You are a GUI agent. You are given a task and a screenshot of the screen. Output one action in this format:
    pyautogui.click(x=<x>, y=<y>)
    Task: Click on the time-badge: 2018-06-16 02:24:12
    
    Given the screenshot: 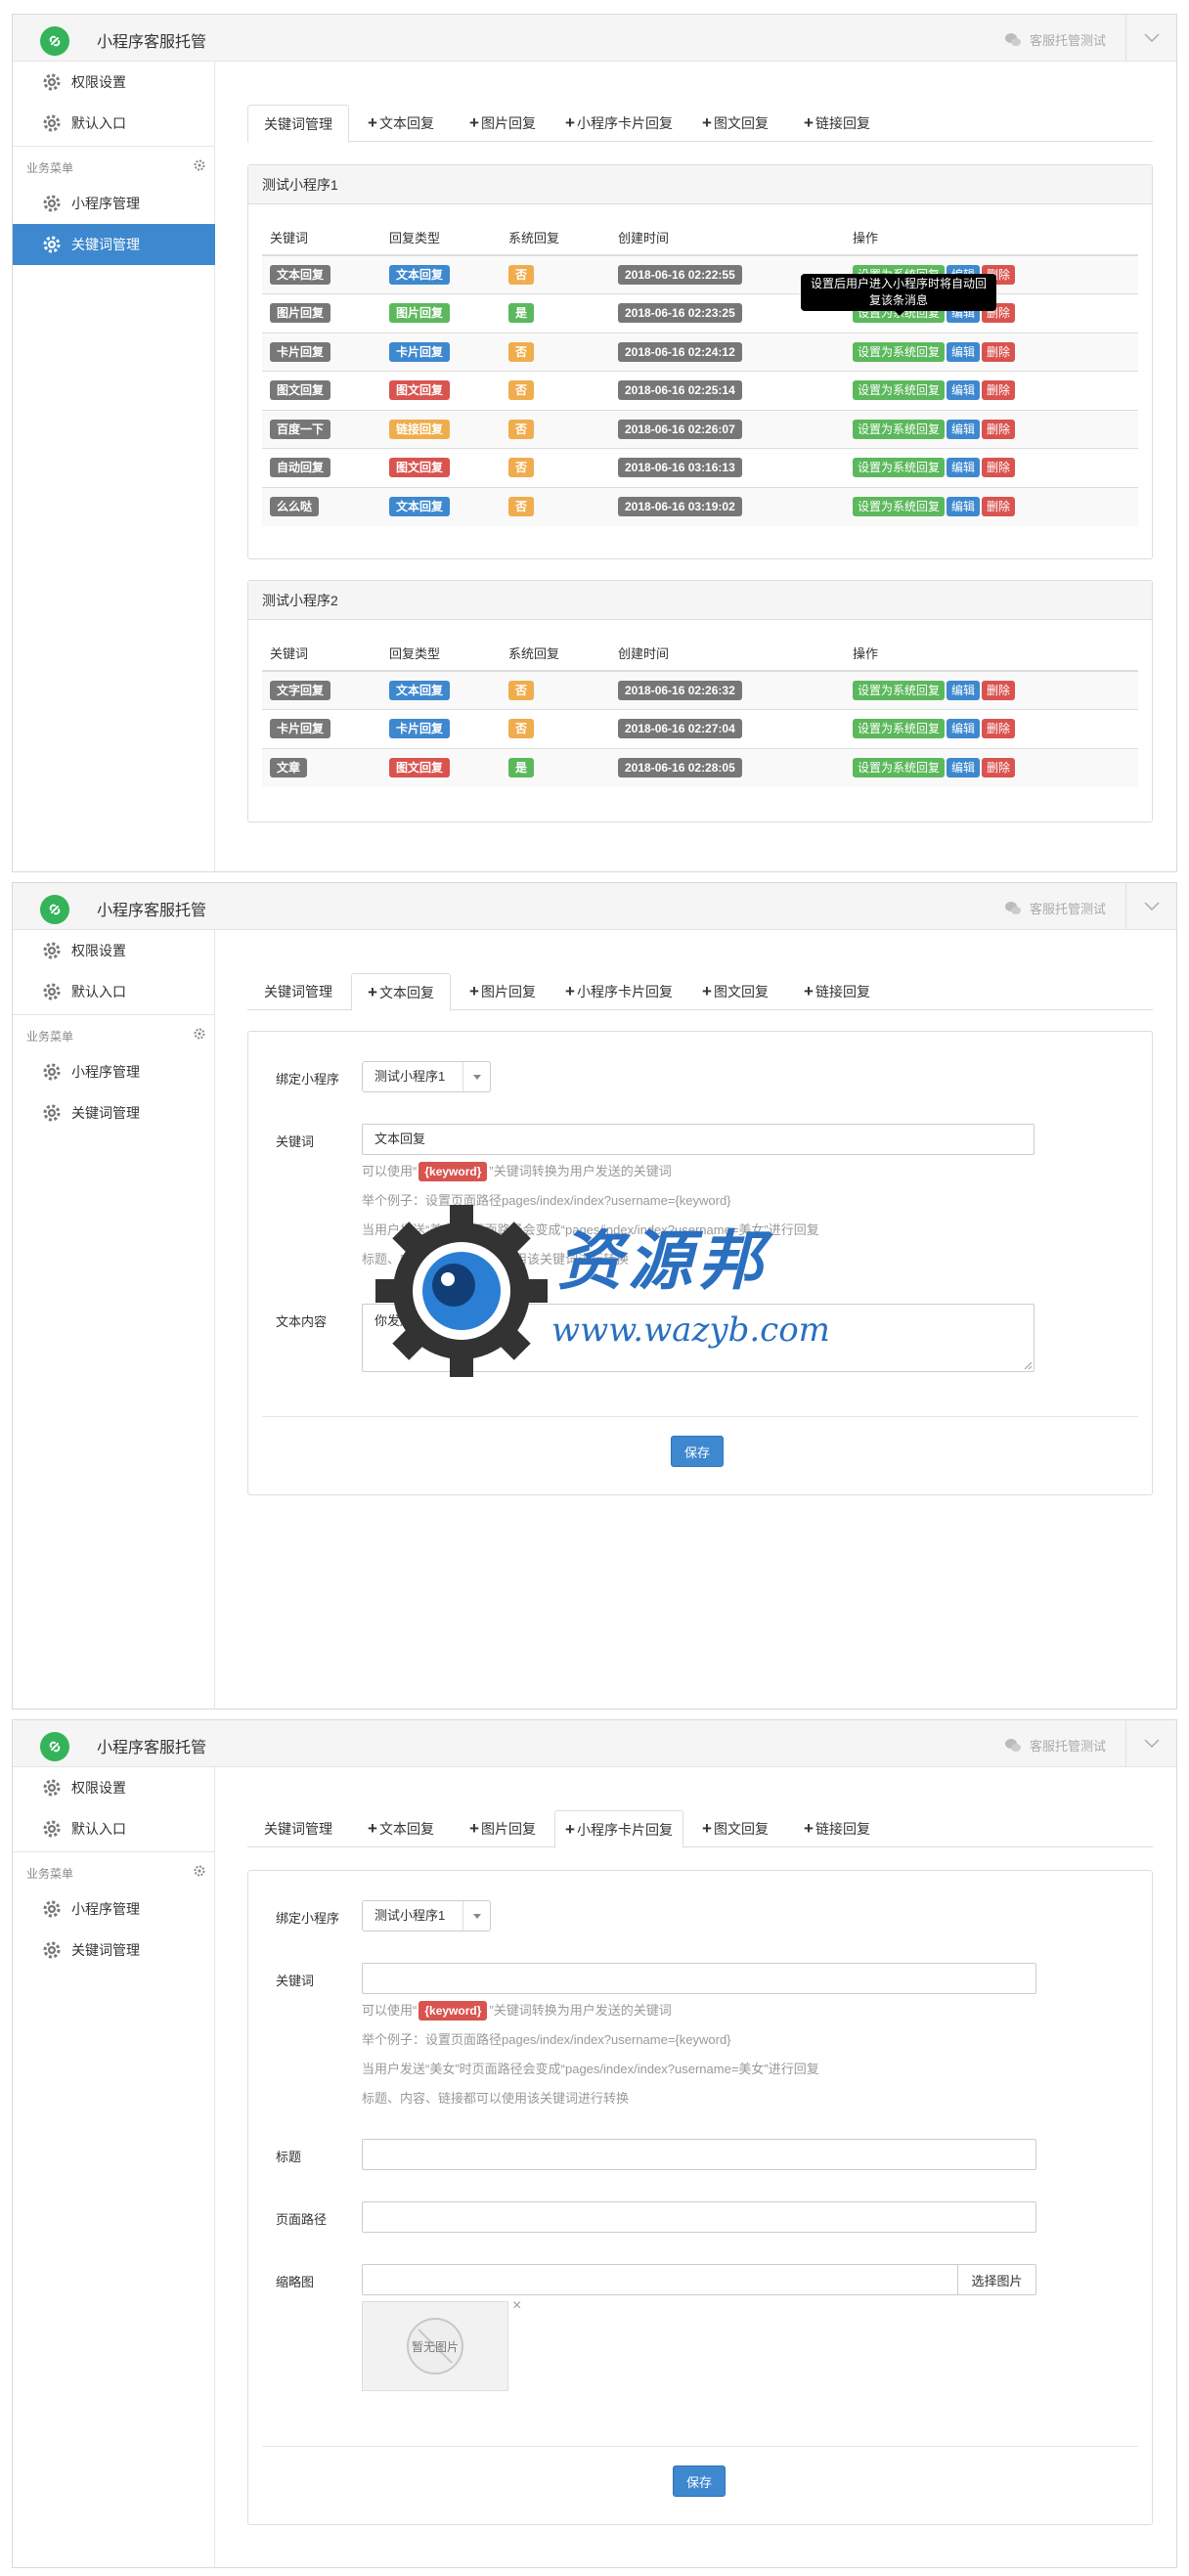 What is the action you would take?
    pyautogui.click(x=680, y=351)
    